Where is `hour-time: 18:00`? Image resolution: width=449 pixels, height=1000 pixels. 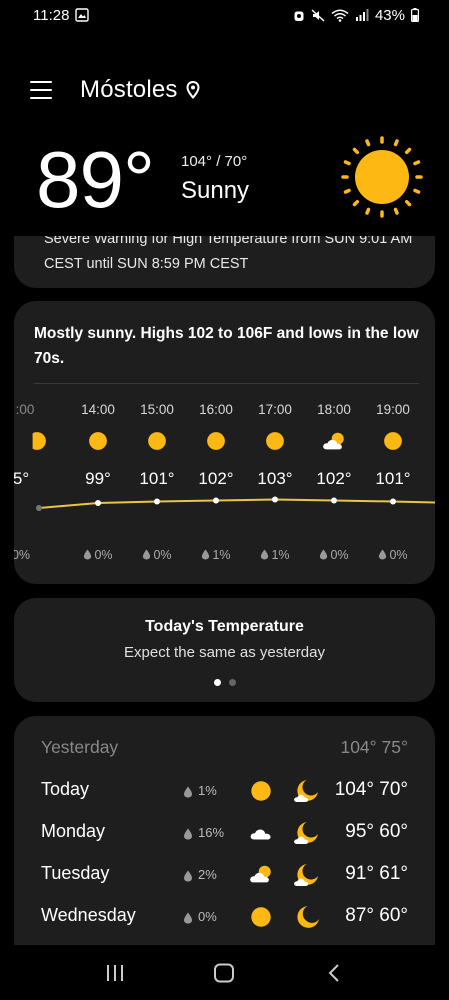
hour-time: 18:00 is located at coordinates (334, 409).